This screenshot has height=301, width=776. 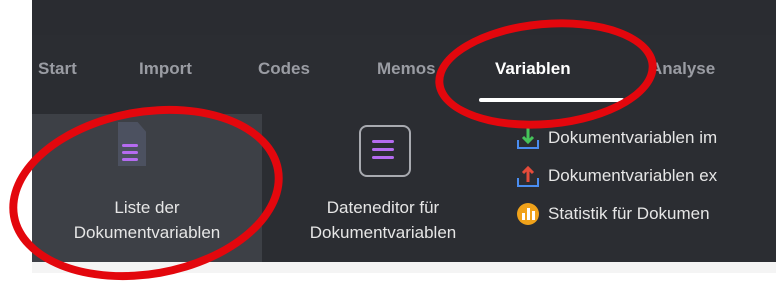 I want to click on data-editor-button: Dateneditor für Dokumentvariablen, so click(x=383, y=188).